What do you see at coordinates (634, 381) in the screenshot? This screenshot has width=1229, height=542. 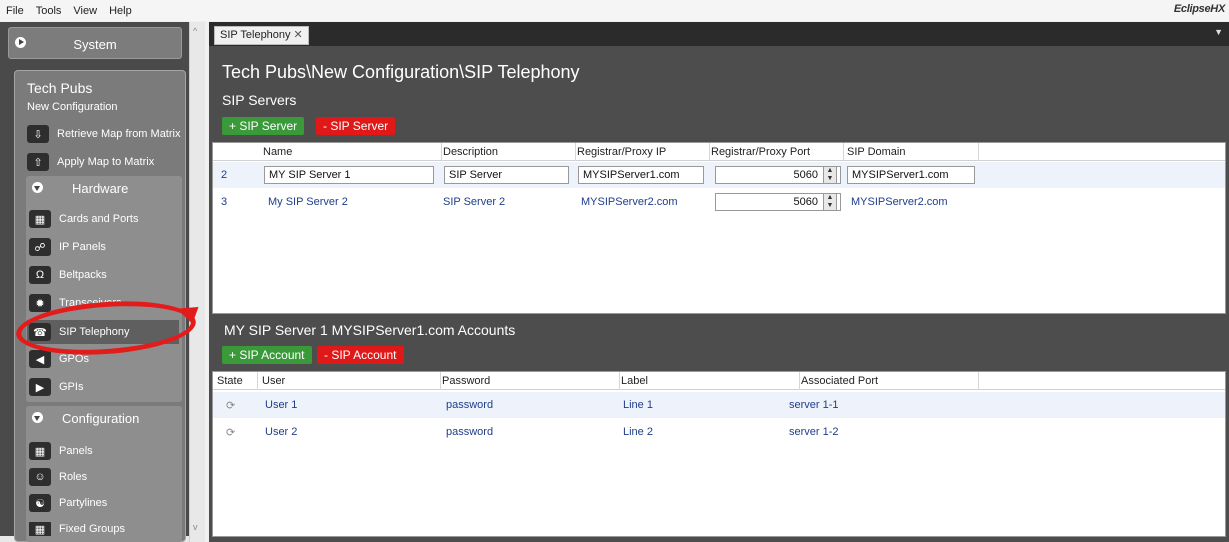 I see `column-header-label: Label` at bounding box center [634, 381].